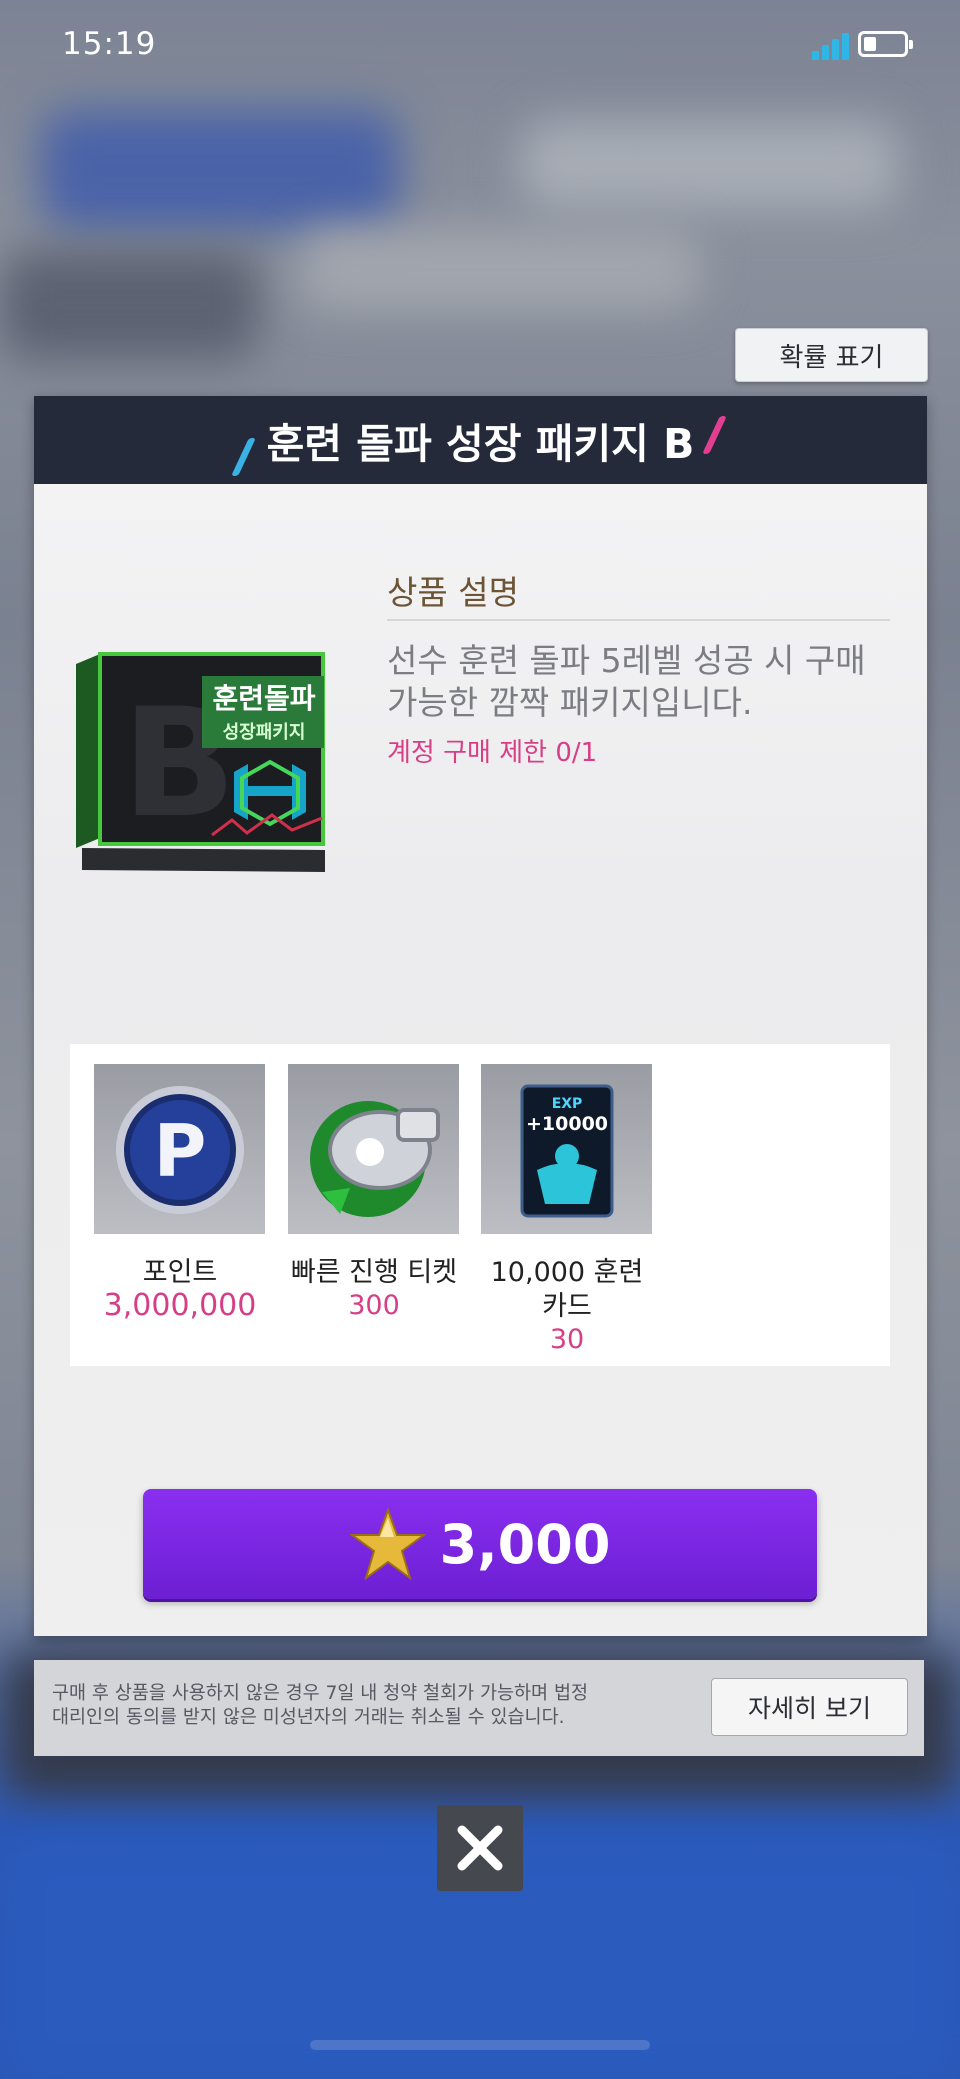 The image size is (960, 2079). What do you see at coordinates (885, 44) in the screenshot?
I see `battery-icon` at bounding box center [885, 44].